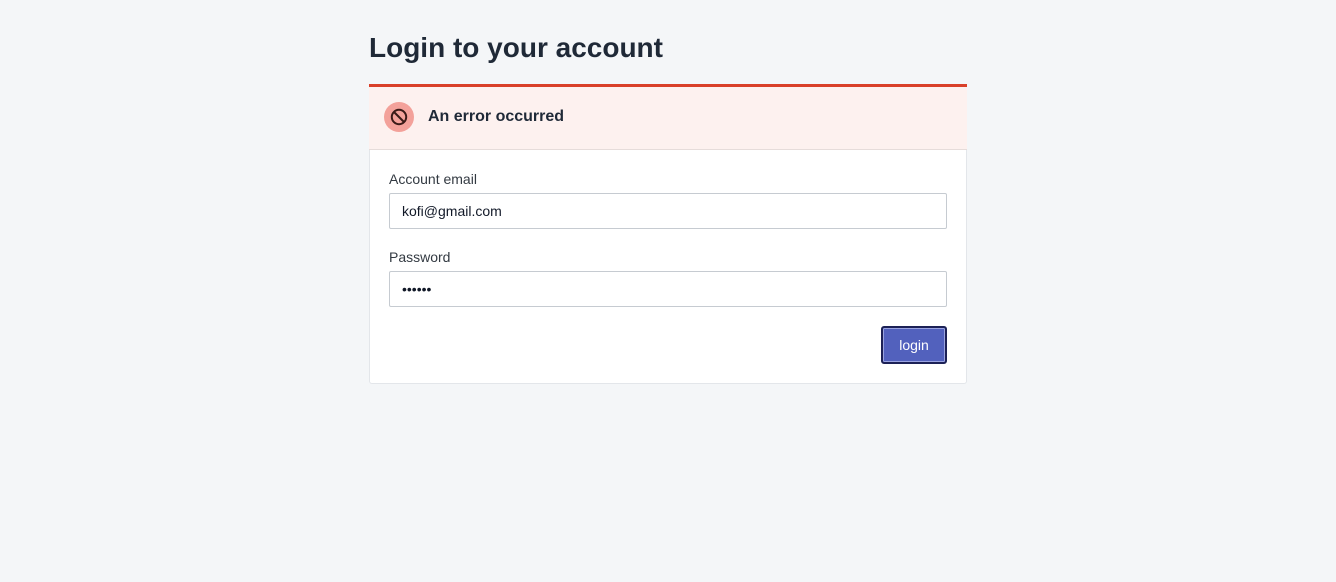 Image resolution: width=1336 pixels, height=582 pixels. What do you see at coordinates (516, 47) in the screenshot?
I see `page-title: Login to your account` at bounding box center [516, 47].